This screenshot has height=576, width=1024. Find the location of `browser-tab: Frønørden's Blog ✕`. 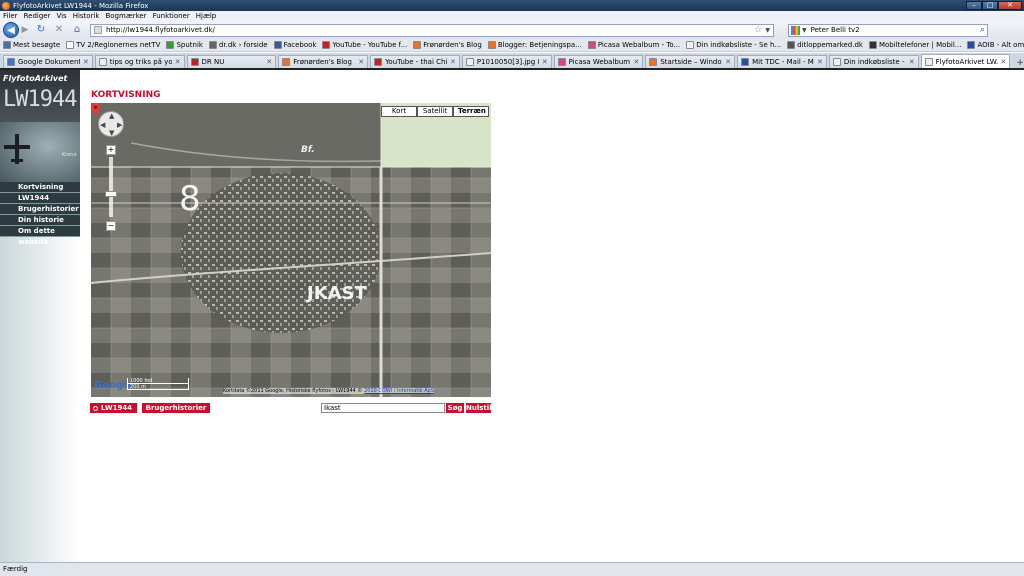

browser-tab: Frønørden's Blog ✕ is located at coordinates (323, 61).